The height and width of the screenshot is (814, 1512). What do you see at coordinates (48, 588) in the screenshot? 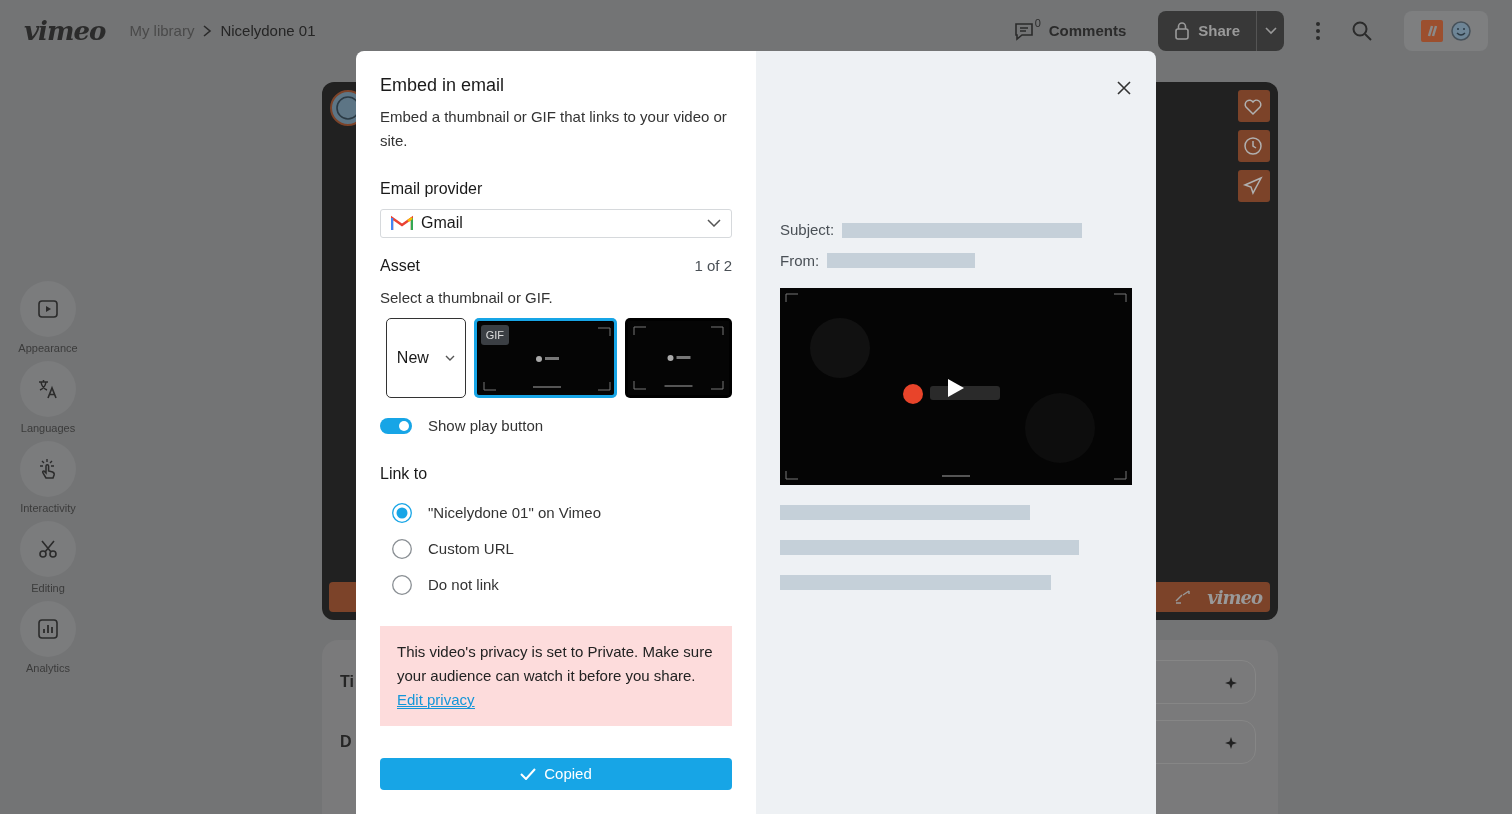
I see `sidebar-label: Editing` at bounding box center [48, 588].